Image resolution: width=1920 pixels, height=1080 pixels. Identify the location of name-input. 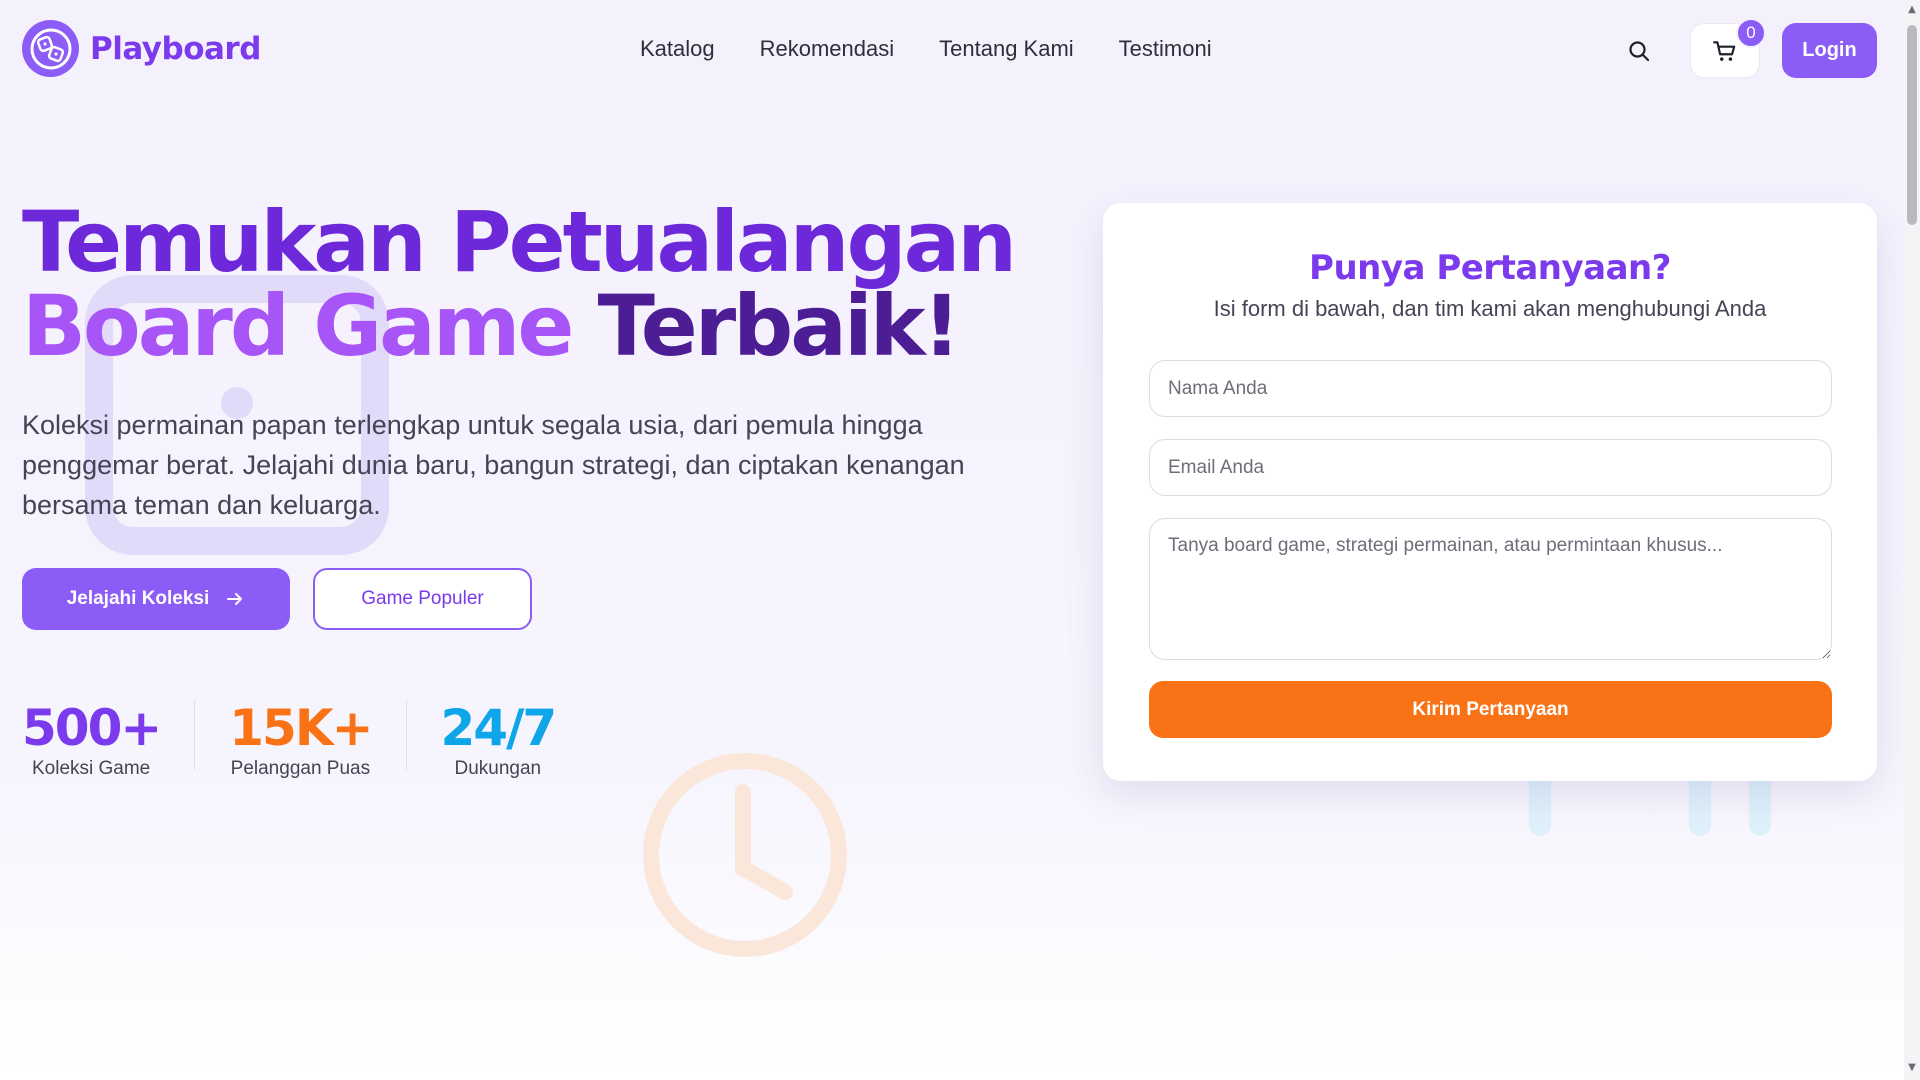
(1490, 388).